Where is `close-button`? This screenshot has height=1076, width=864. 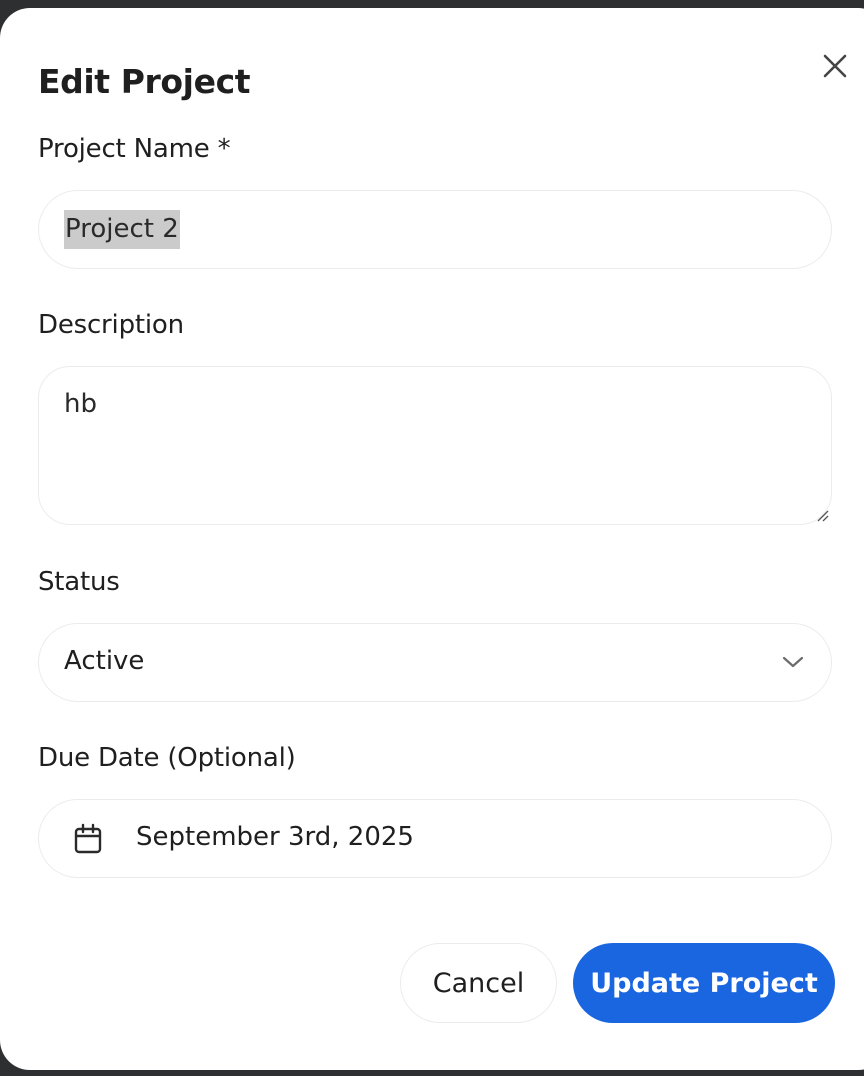 close-button is located at coordinates (835, 66).